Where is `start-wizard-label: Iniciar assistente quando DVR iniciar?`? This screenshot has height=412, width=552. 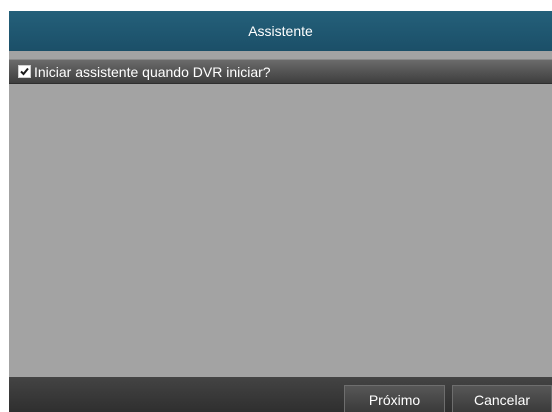 start-wizard-label: Iniciar assistente quando DVR iniciar? is located at coordinates (152, 71).